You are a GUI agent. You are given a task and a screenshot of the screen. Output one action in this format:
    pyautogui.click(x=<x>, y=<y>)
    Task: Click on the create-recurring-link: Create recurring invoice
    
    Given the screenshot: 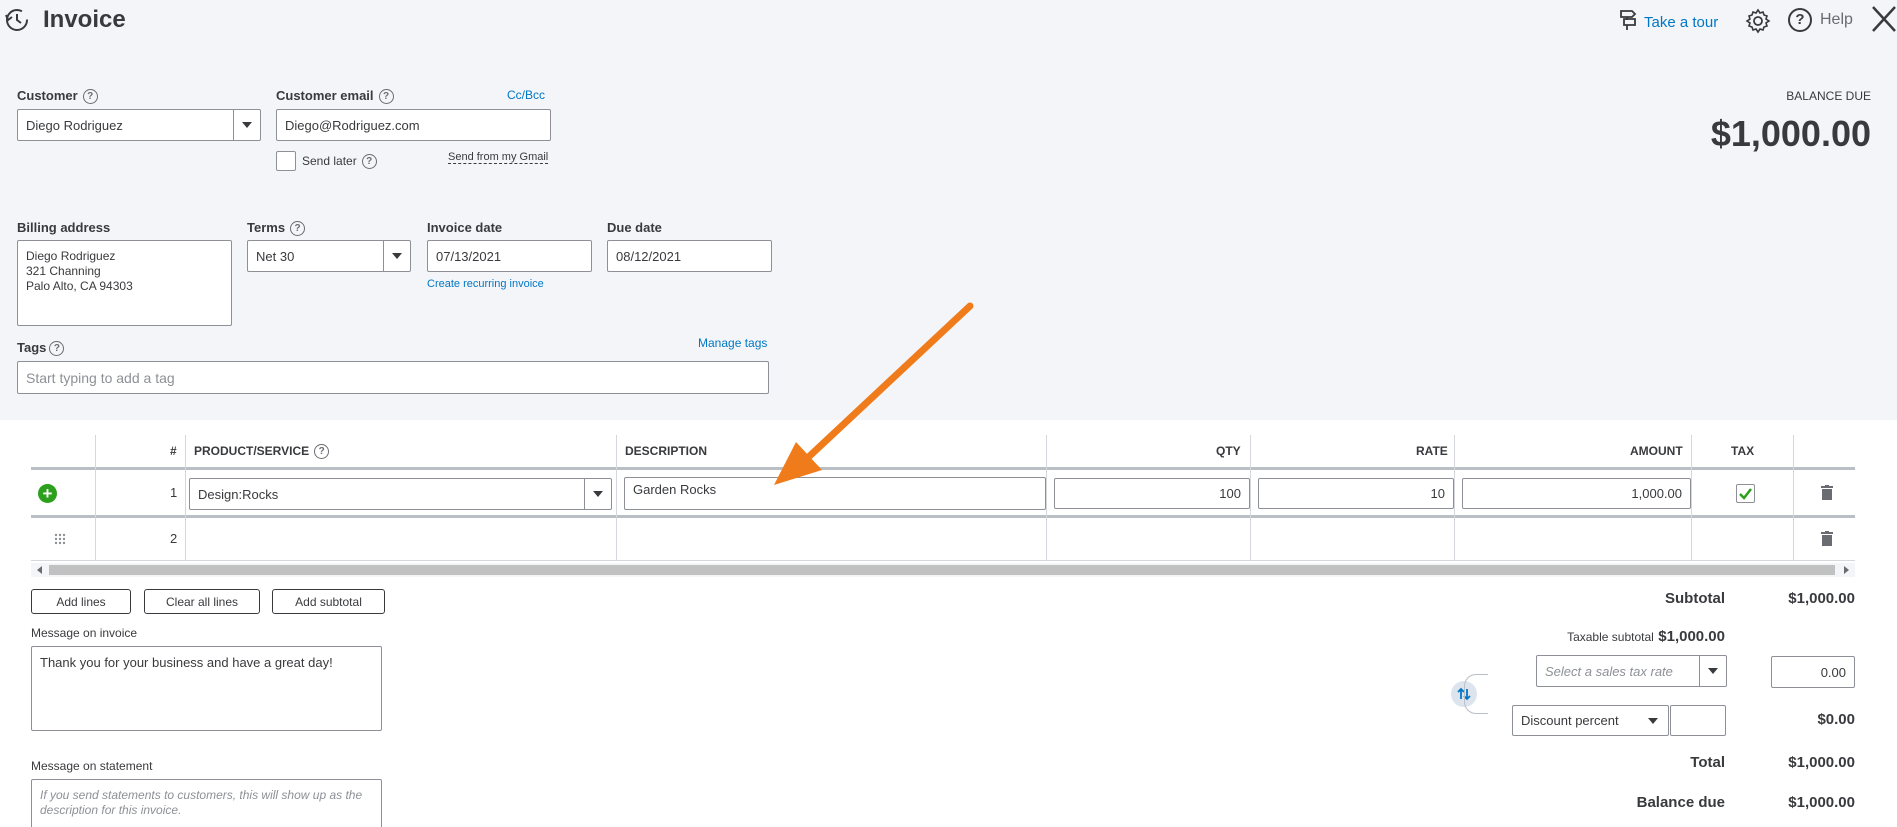 What is the action you would take?
    pyautogui.click(x=485, y=284)
    